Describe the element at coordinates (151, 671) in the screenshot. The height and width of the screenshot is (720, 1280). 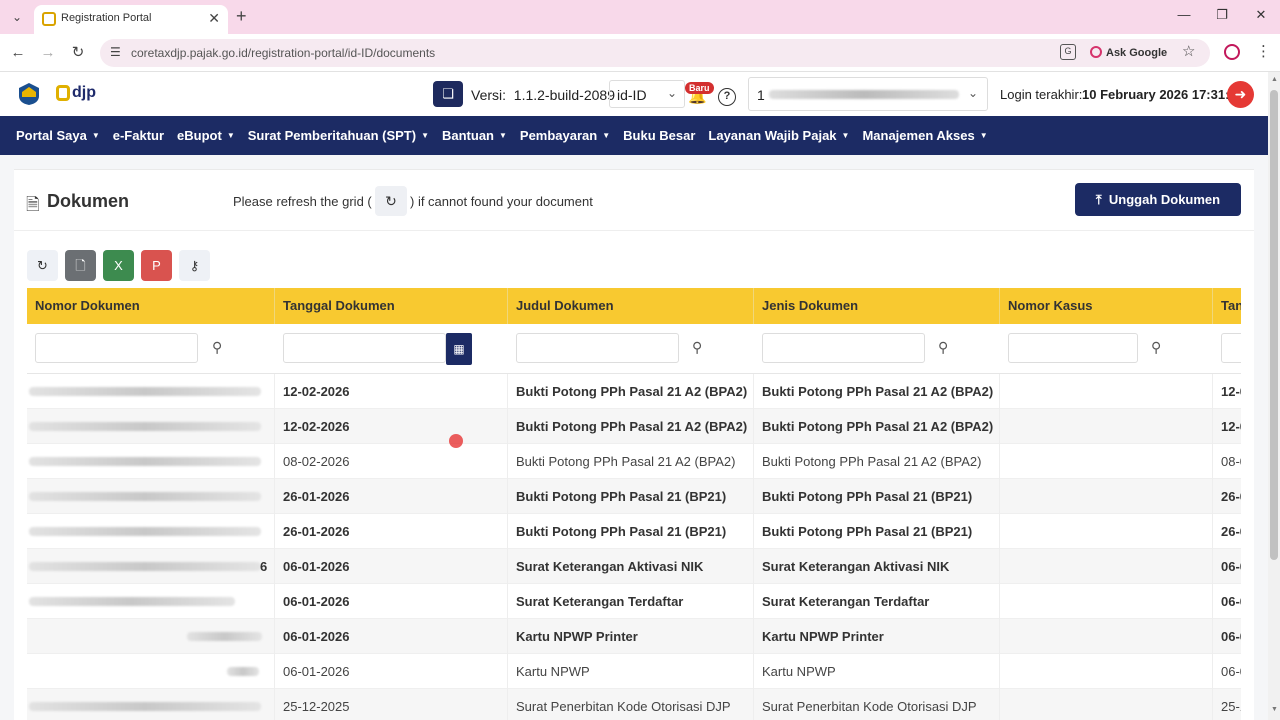
I see `cell-nomor-dokumen` at that location.